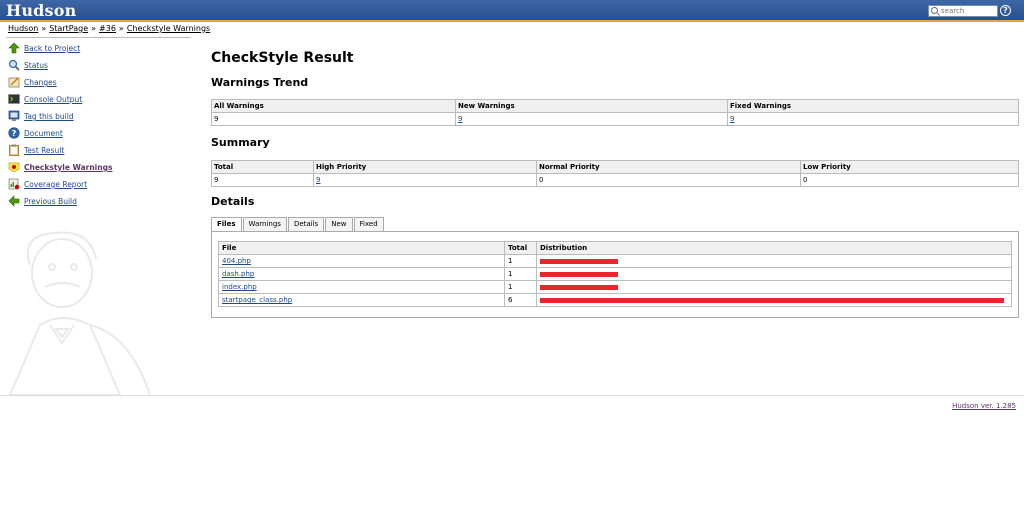  I want to click on table-header: Normal Priority, so click(668, 167).